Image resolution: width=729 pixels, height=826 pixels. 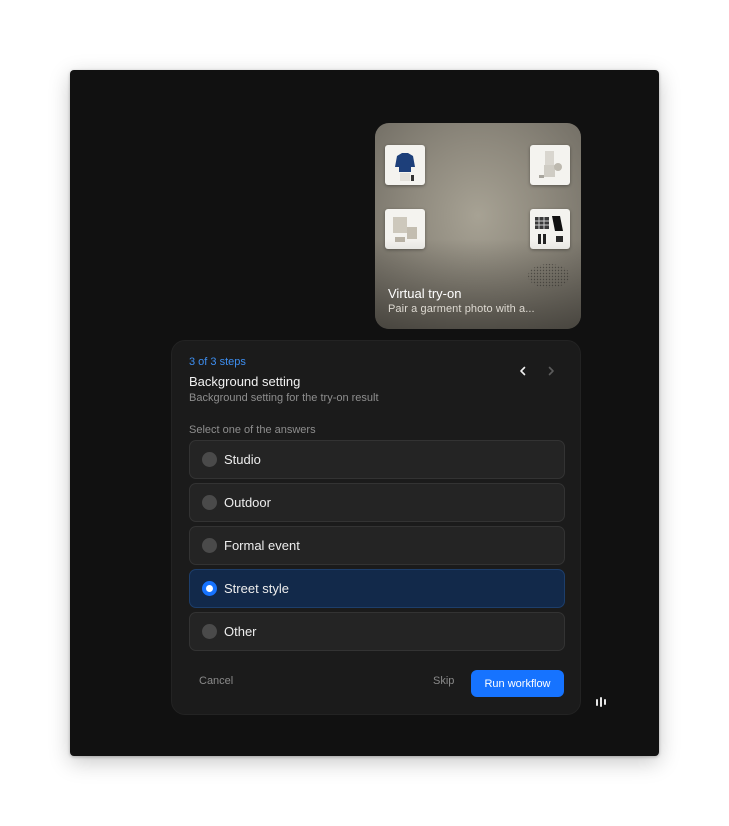 I want to click on answer-prompt: Select one of the answers, so click(x=252, y=430).